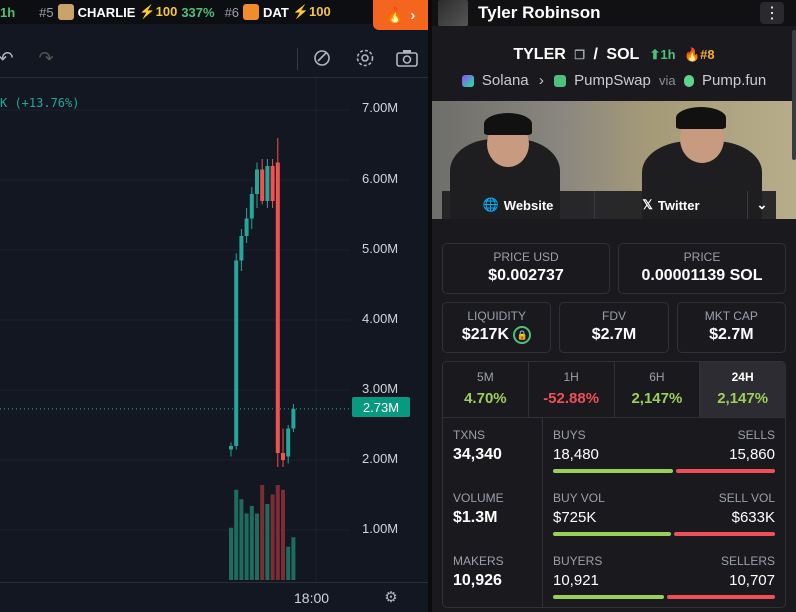  I want to click on tab-change: 4.70%, so click(485, 398).